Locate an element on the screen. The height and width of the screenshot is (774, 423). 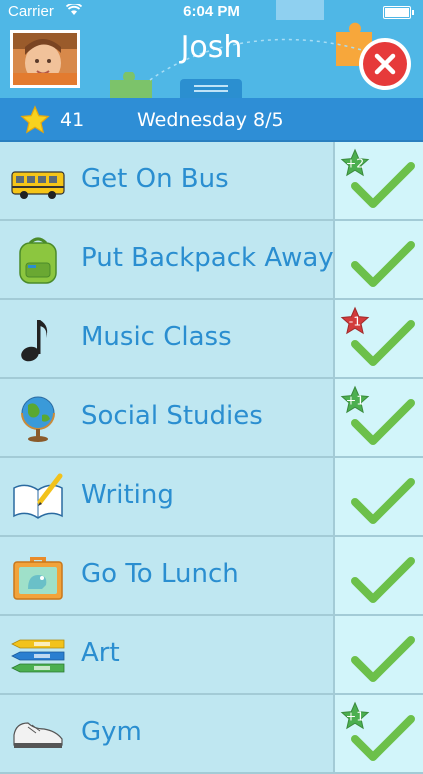
globe-icon is located at coordinates (38, 419).